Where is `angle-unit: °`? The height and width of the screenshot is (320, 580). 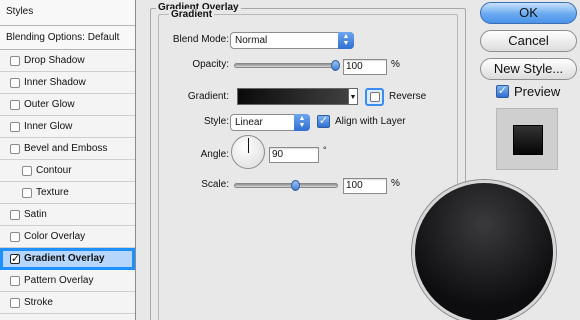 angle-unit: ° is located at coordinates (325, 150).